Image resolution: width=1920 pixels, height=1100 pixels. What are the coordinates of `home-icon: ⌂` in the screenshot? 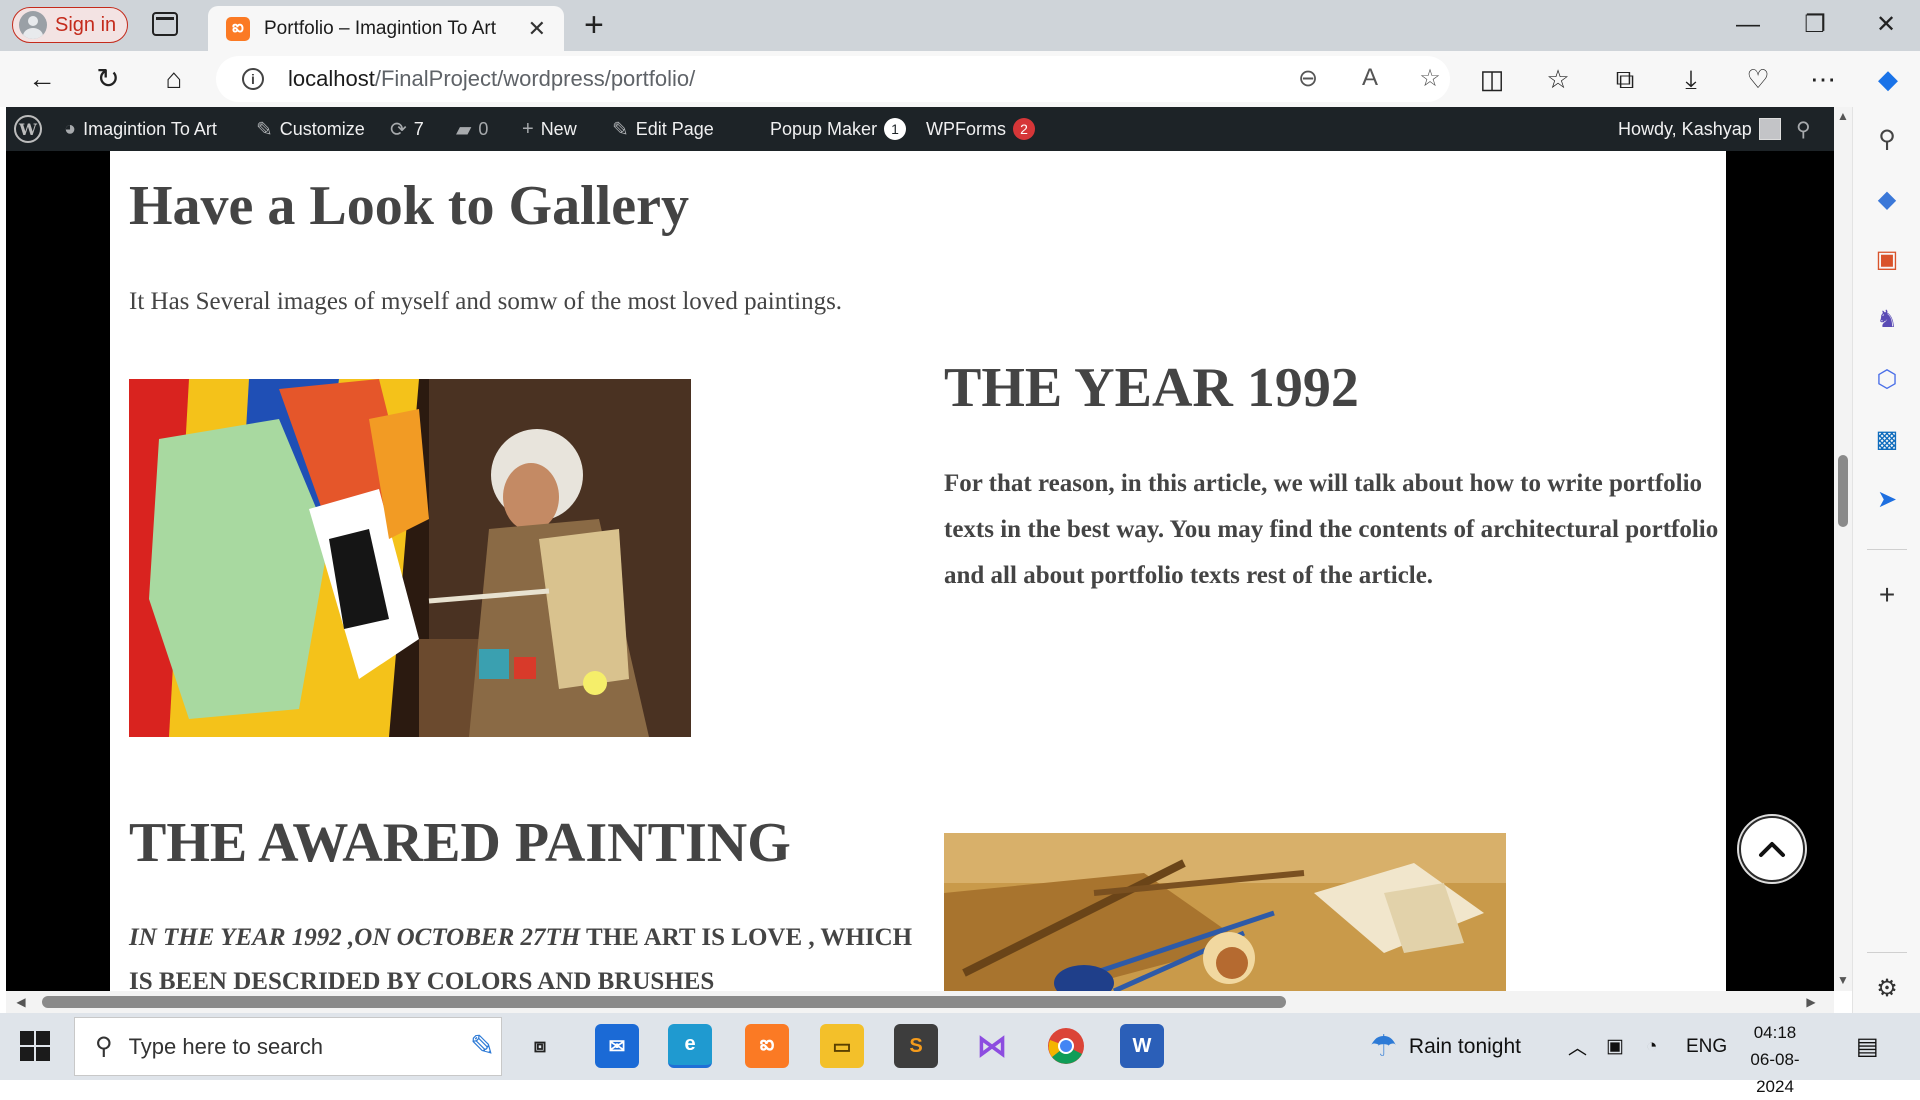 It's located at (174, 79).